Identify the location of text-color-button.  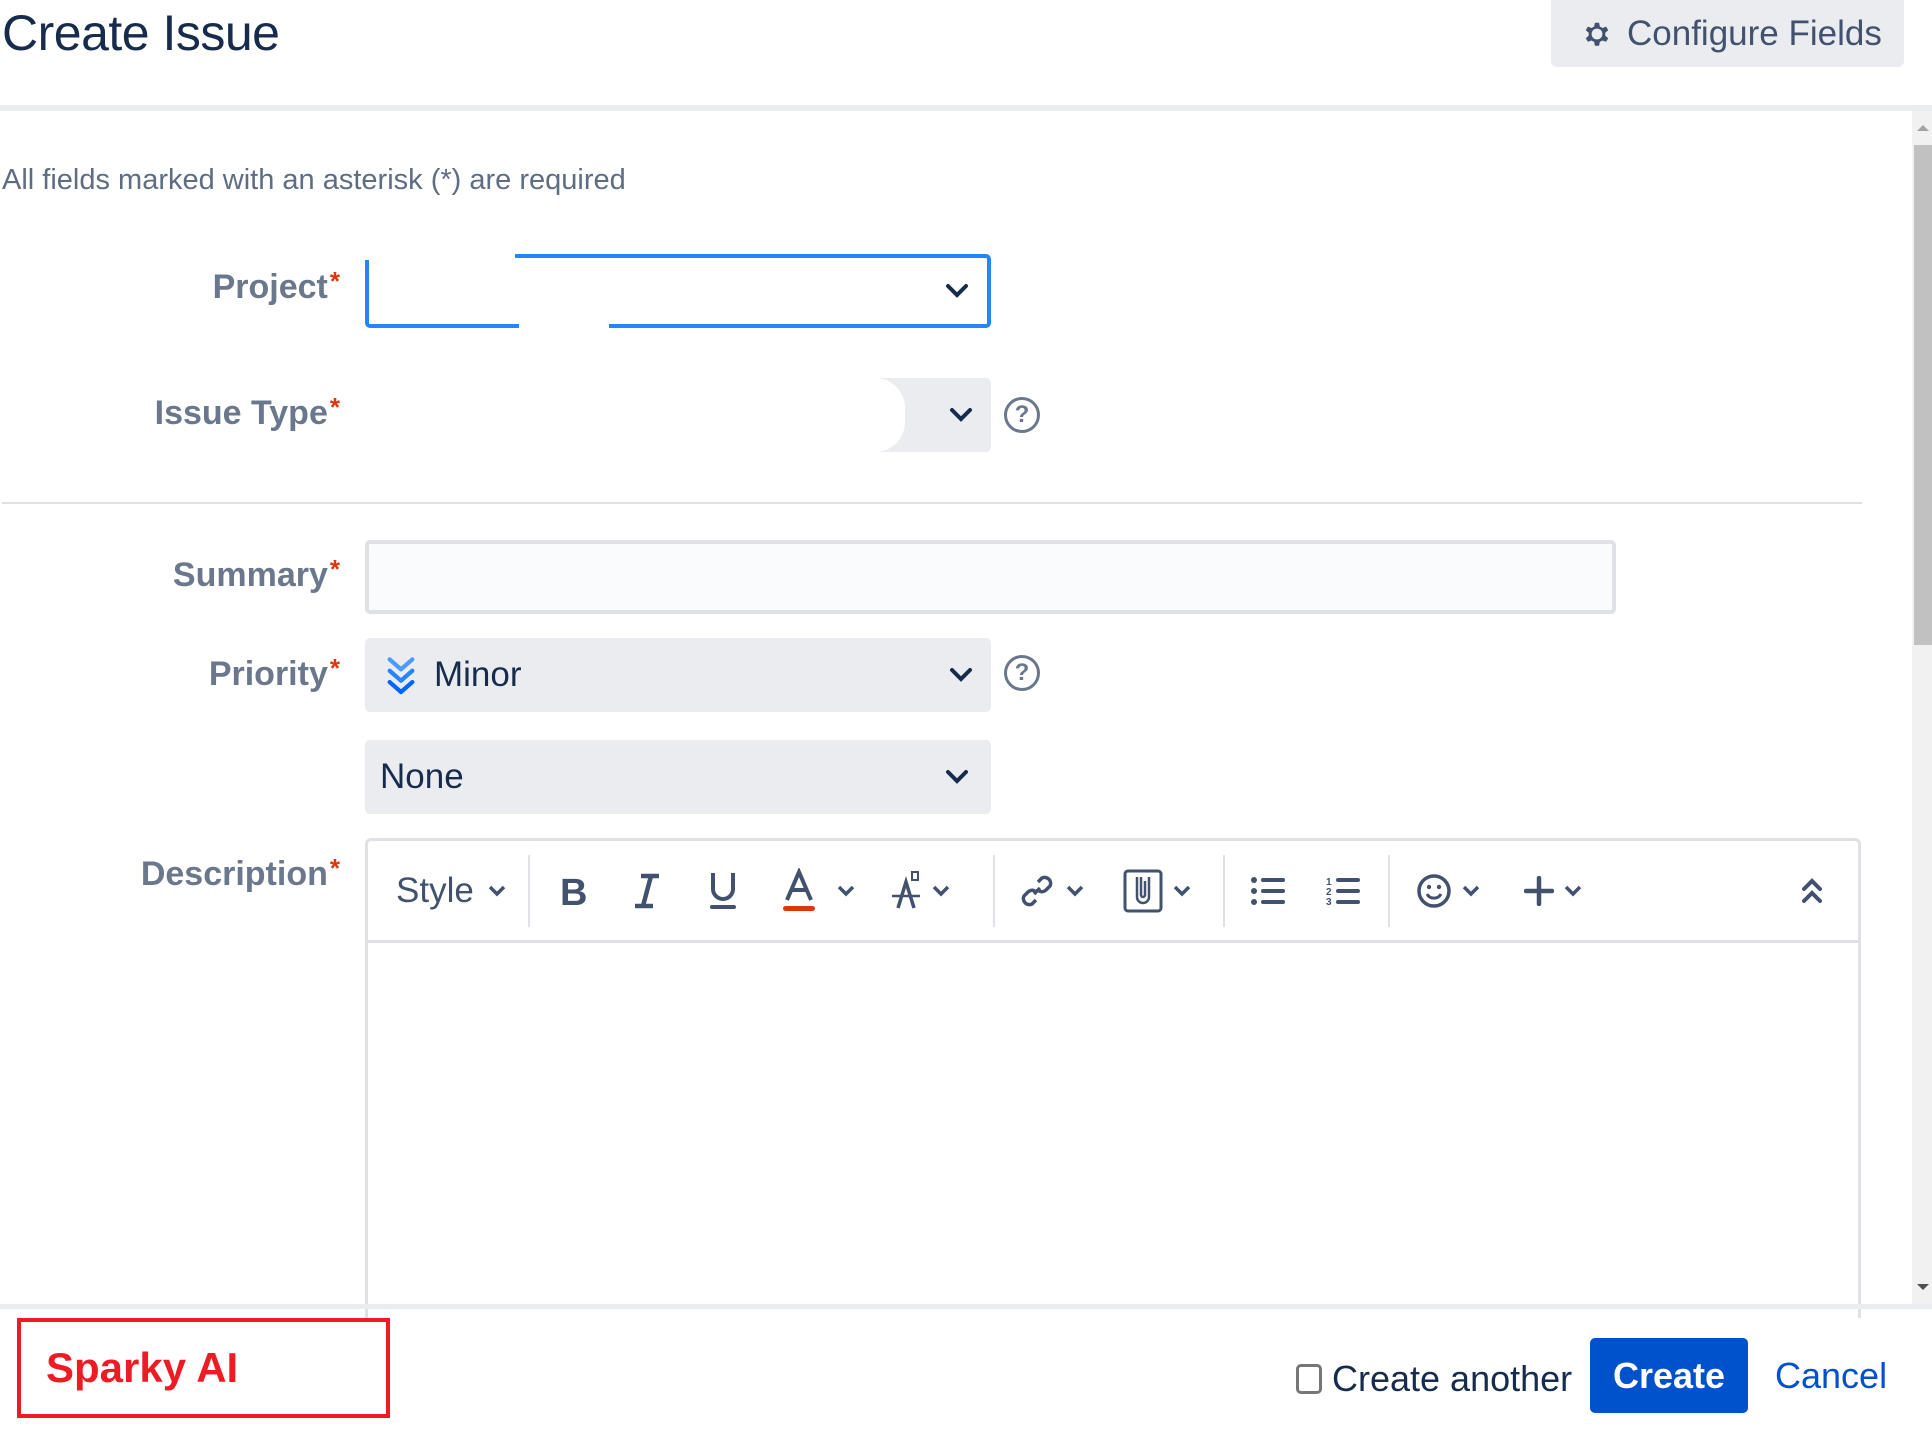
(818, 890).